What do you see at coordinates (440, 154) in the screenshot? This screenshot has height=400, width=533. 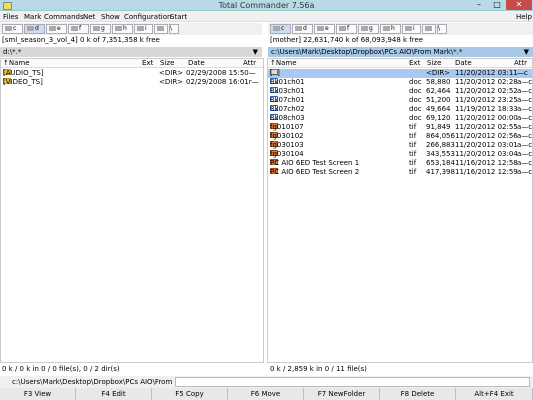 I see `file-size: 343,553` at bounding box center [440, 154].